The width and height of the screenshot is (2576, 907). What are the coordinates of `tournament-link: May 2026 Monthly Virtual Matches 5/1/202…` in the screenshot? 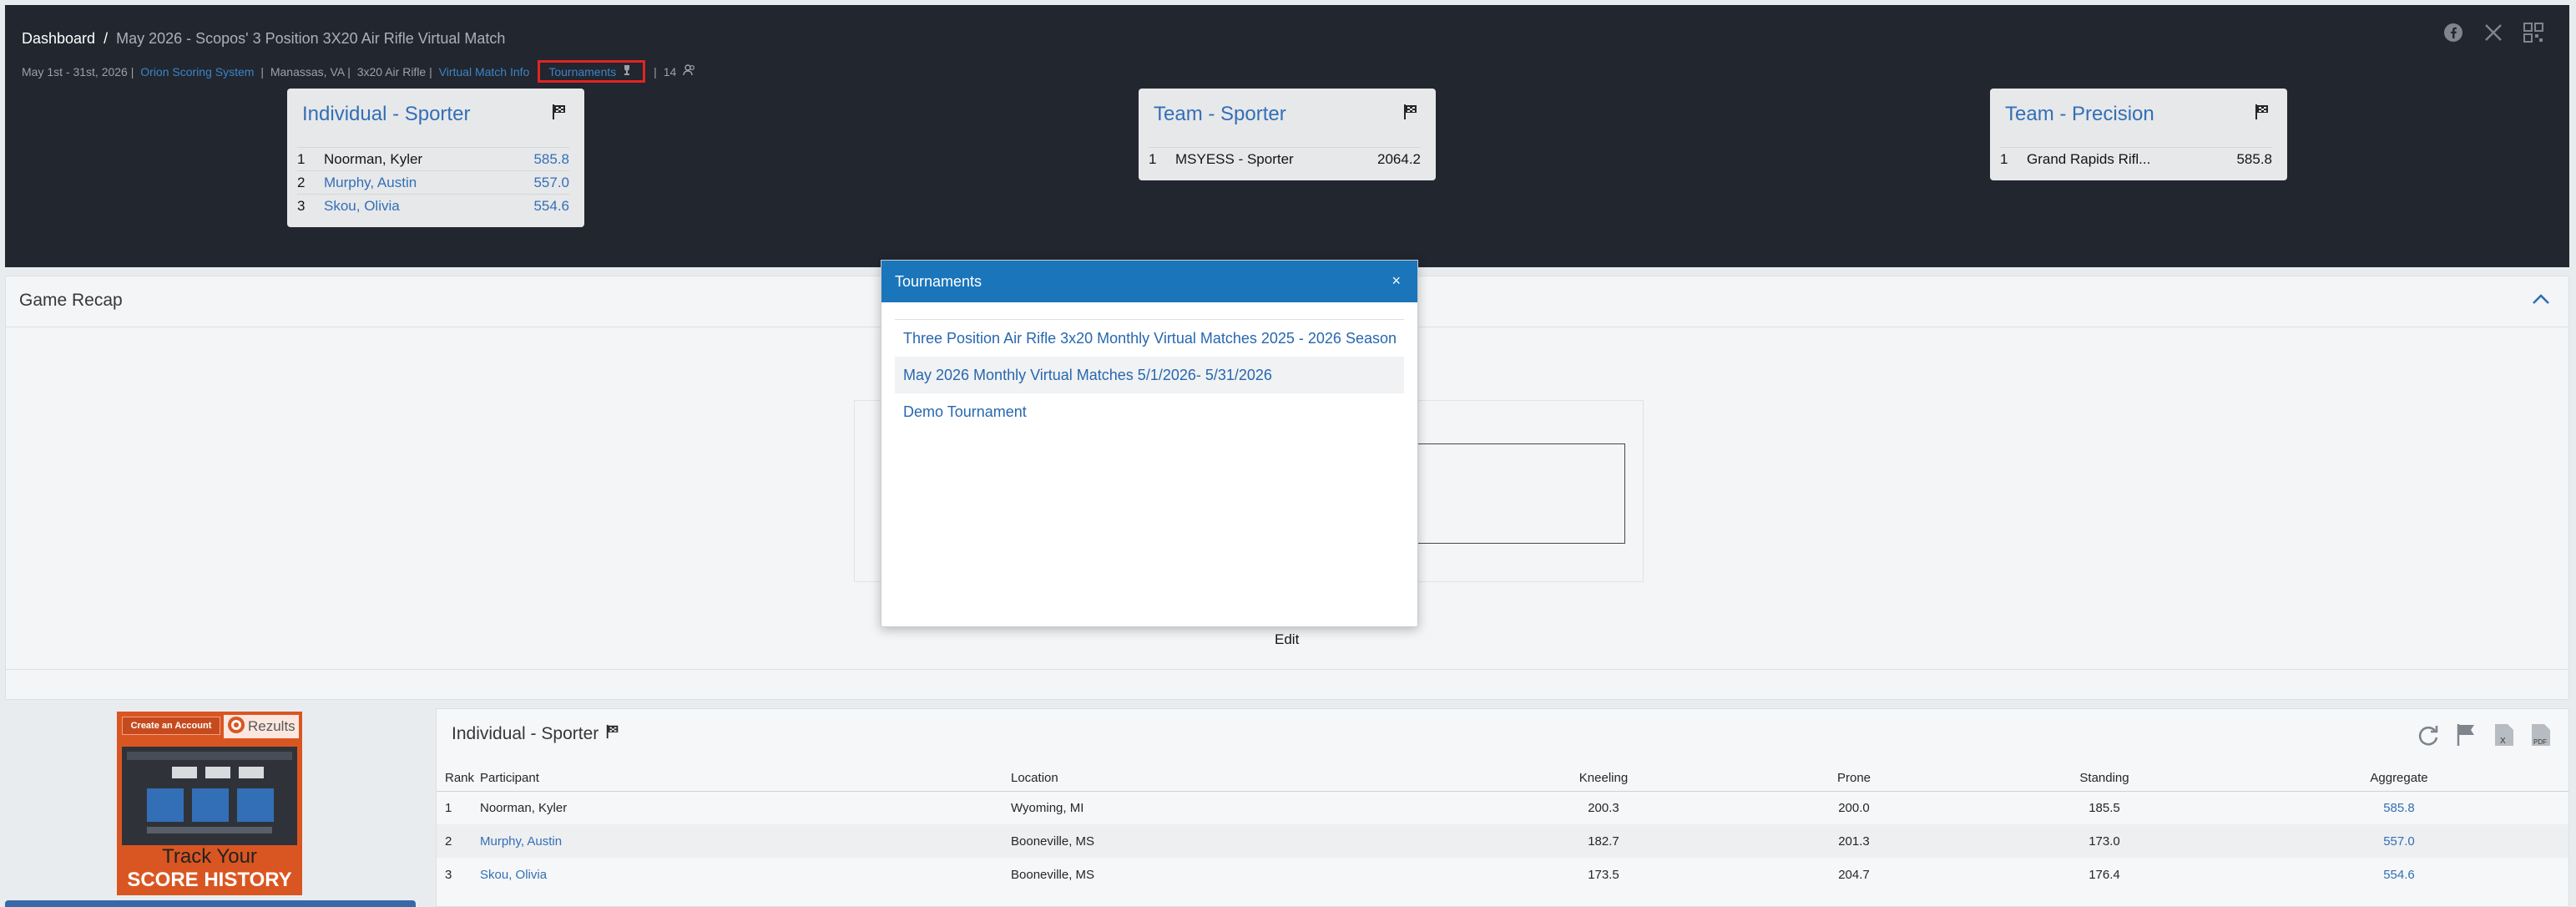 It's located at (1149, 375).